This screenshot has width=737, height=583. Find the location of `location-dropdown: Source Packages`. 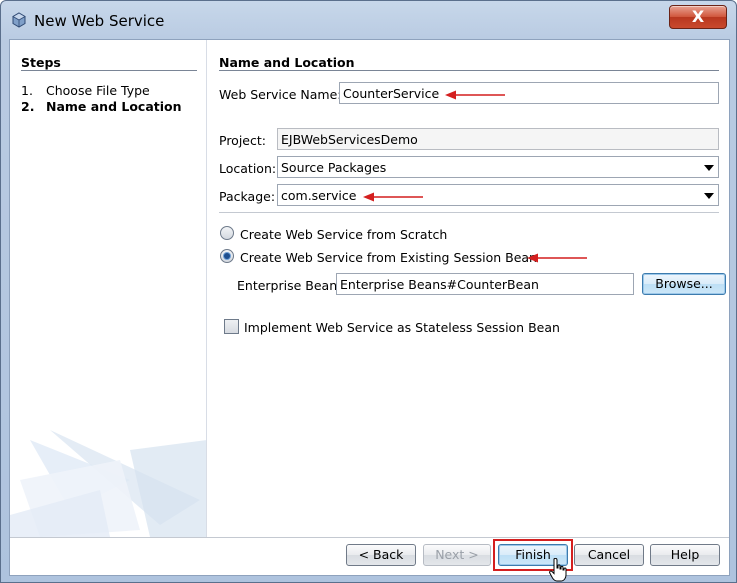

location-dropdown: Source Packages is located at coordinates (498, 167).